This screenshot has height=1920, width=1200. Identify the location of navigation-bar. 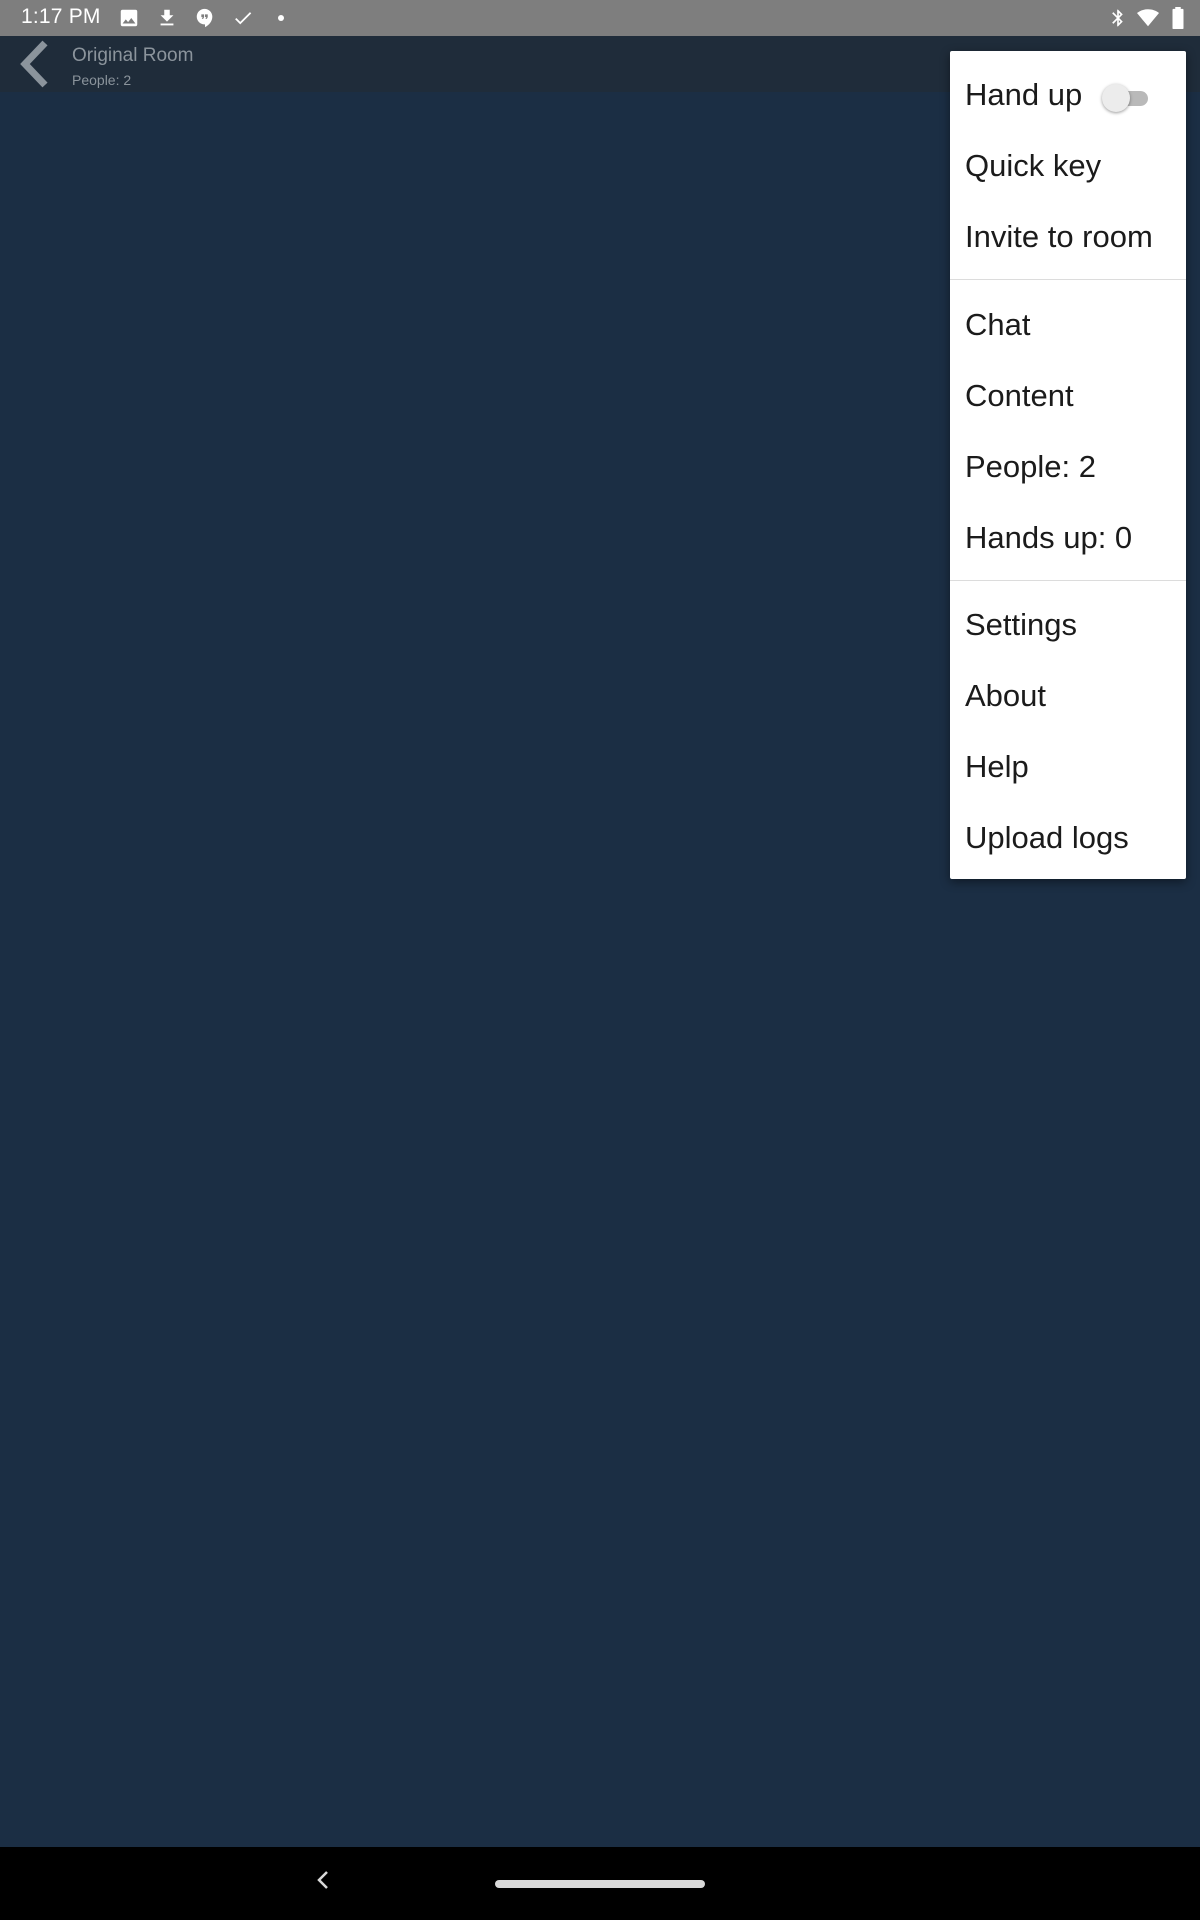
(600, 1883).